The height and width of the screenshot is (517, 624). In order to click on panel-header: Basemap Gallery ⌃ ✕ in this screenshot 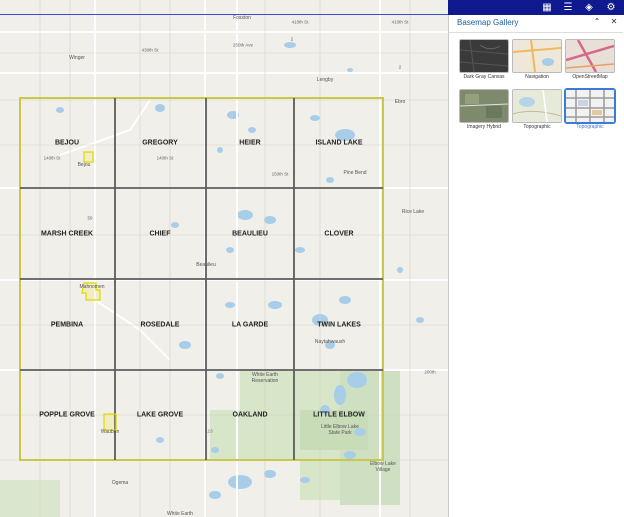, I will do `click(536, 24)`.